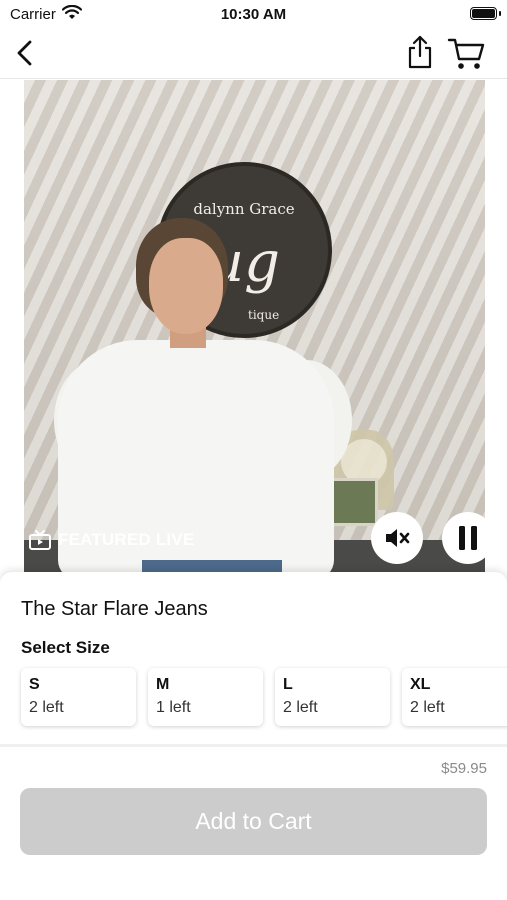 The image size is (507, 900). Describe the element at coordinates (483, 13) in the screenshot. I see `battery-icon` at that location.